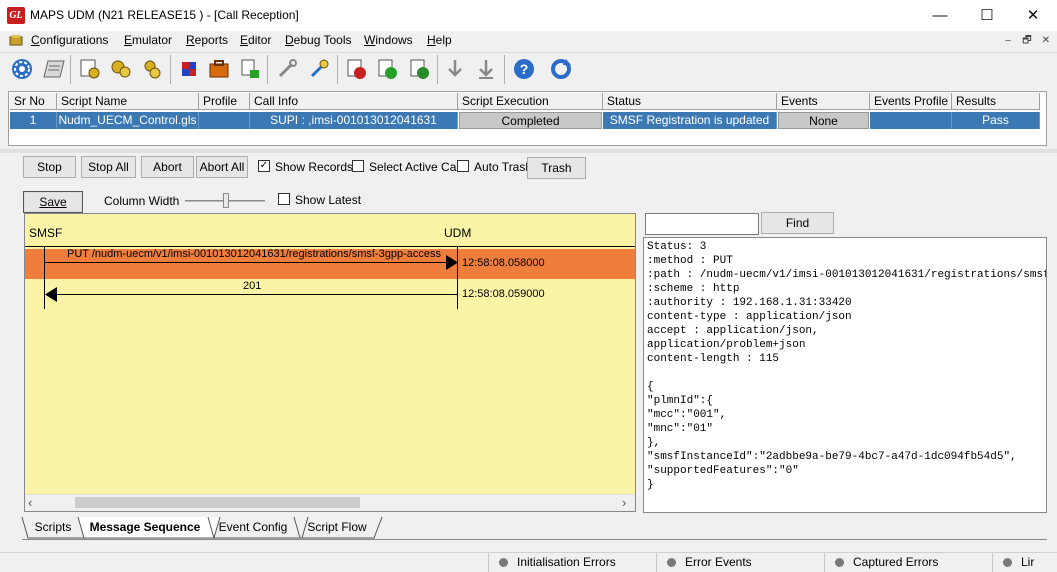  Describe the element at coordinates (22, 69) in the screenshot. I see `gear-icon` at that location.